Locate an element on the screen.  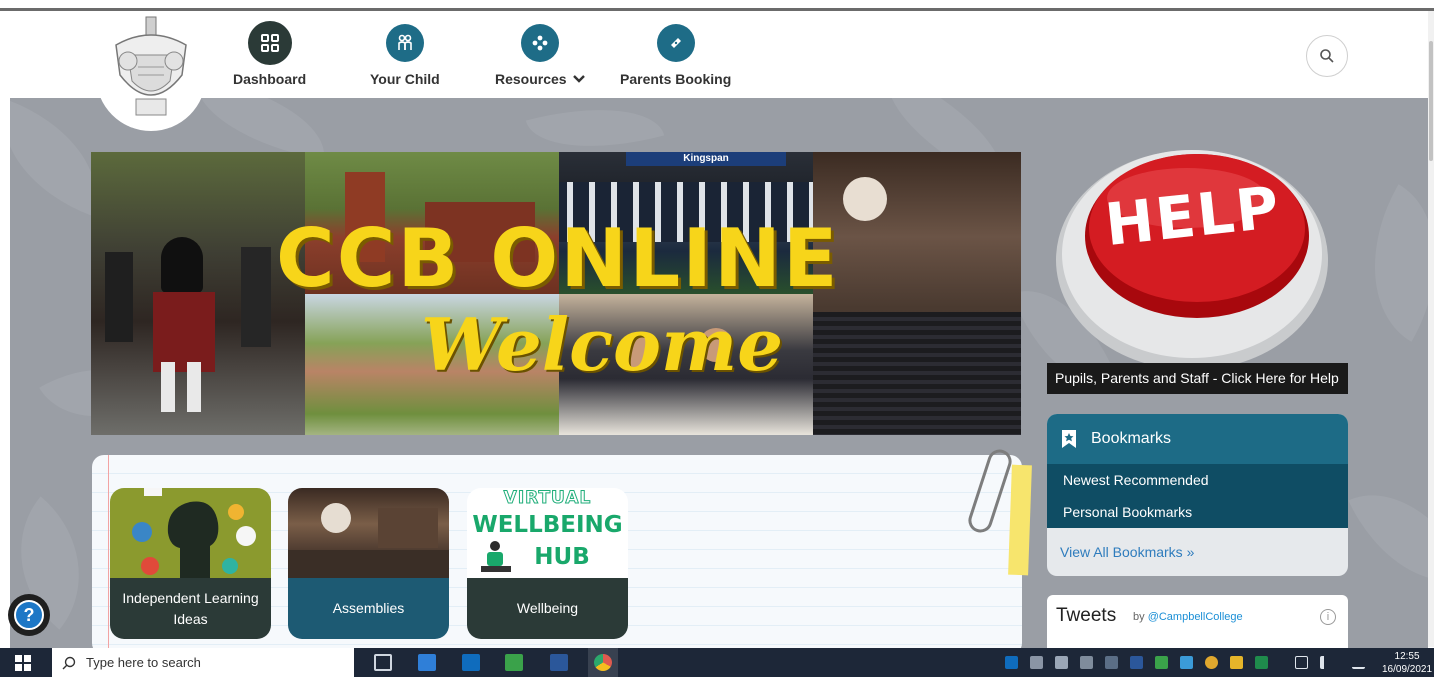
question-mark-icon: ? is located at coordinates (29, 615).